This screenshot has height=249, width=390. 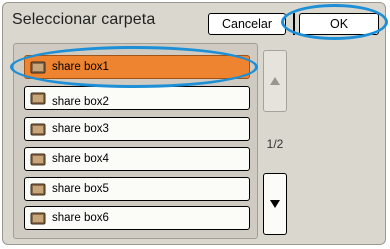 What do you see at coordinates (84, 19) in the screenshot?
I see `dialog-title: Seleccionar carpeta` at bounding box center [84, 19].